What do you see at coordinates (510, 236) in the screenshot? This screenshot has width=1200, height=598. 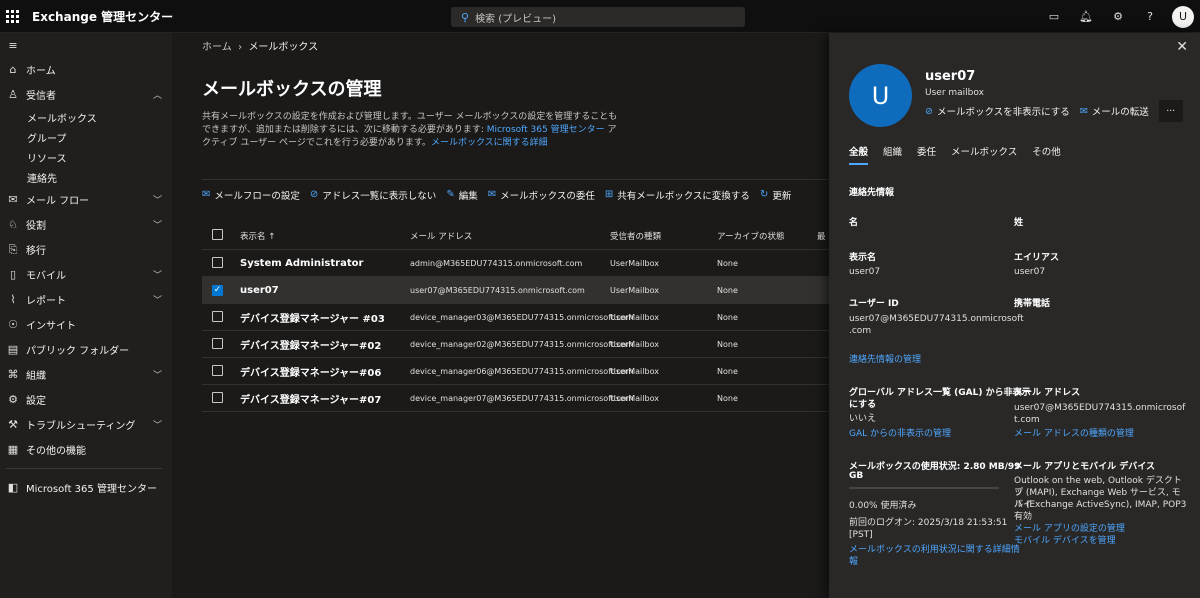 I see `column-header-email: メール アドレス` at bounding box center [510, 236].